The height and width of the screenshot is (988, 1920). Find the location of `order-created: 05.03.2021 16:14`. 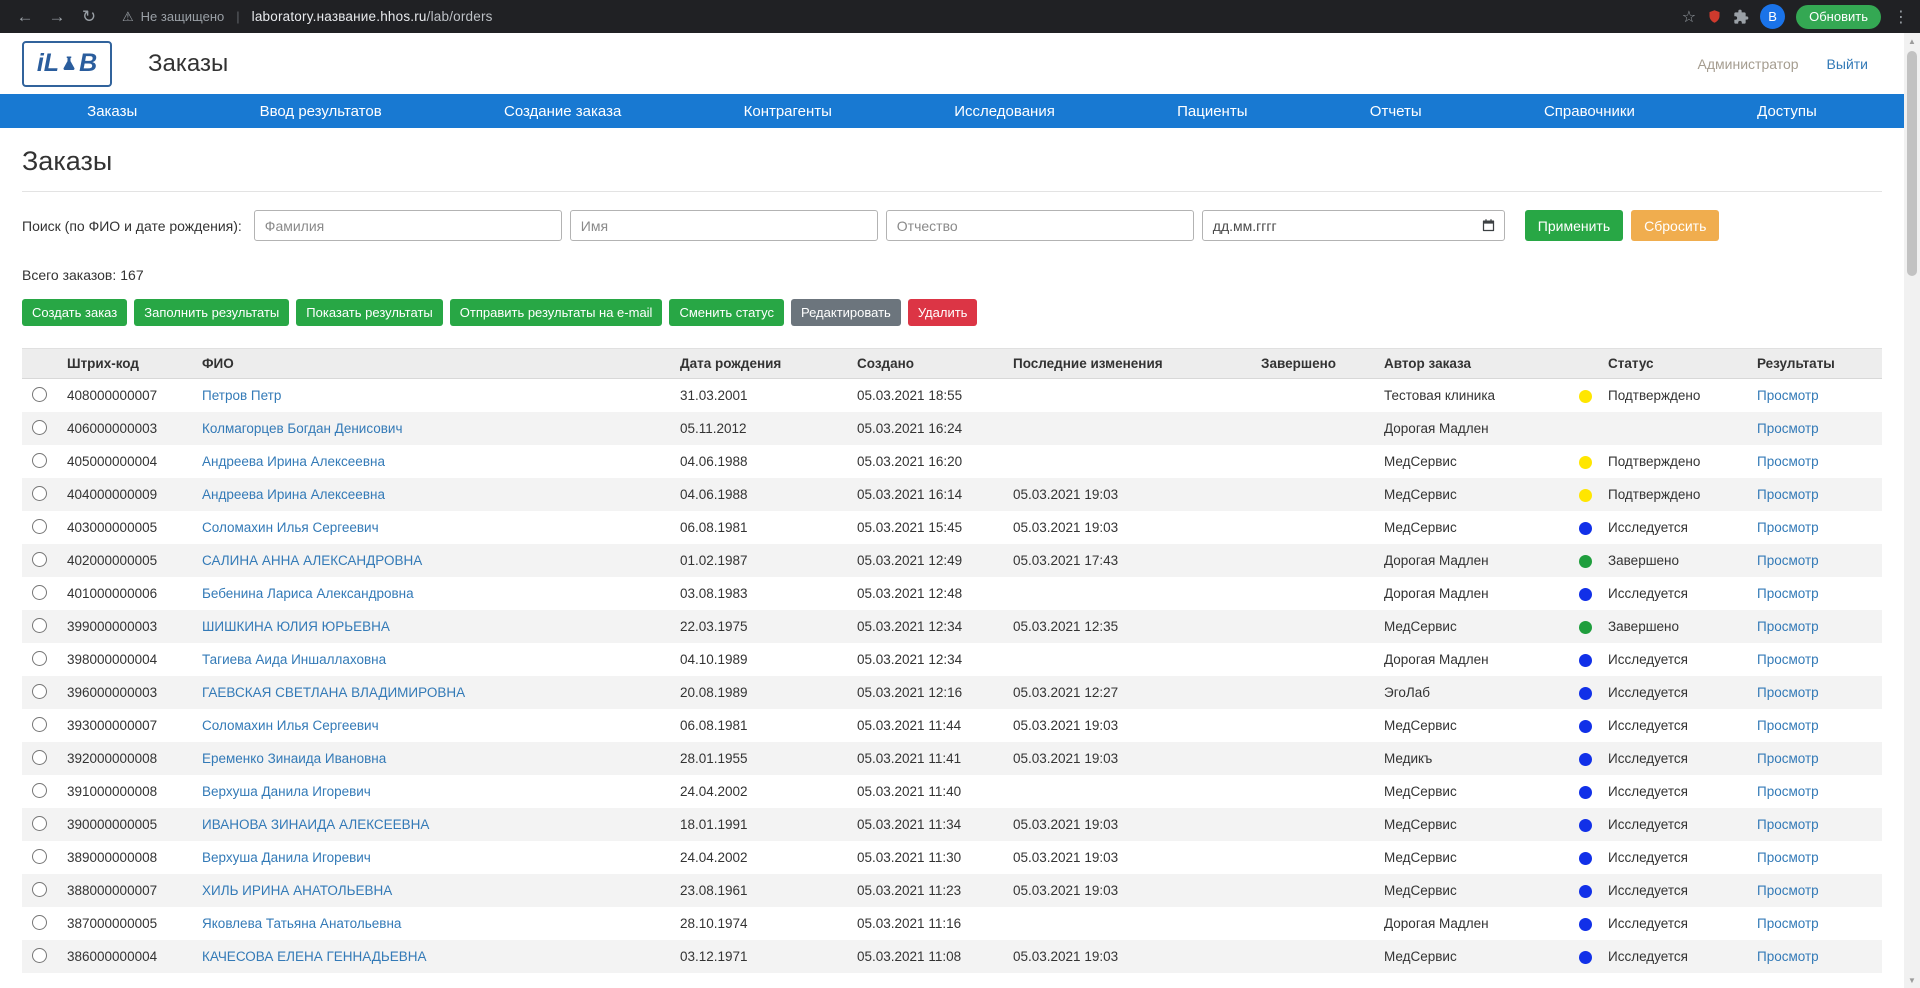

order-created: 05.03.2021 16:14 is located at coordinates (910, 494).